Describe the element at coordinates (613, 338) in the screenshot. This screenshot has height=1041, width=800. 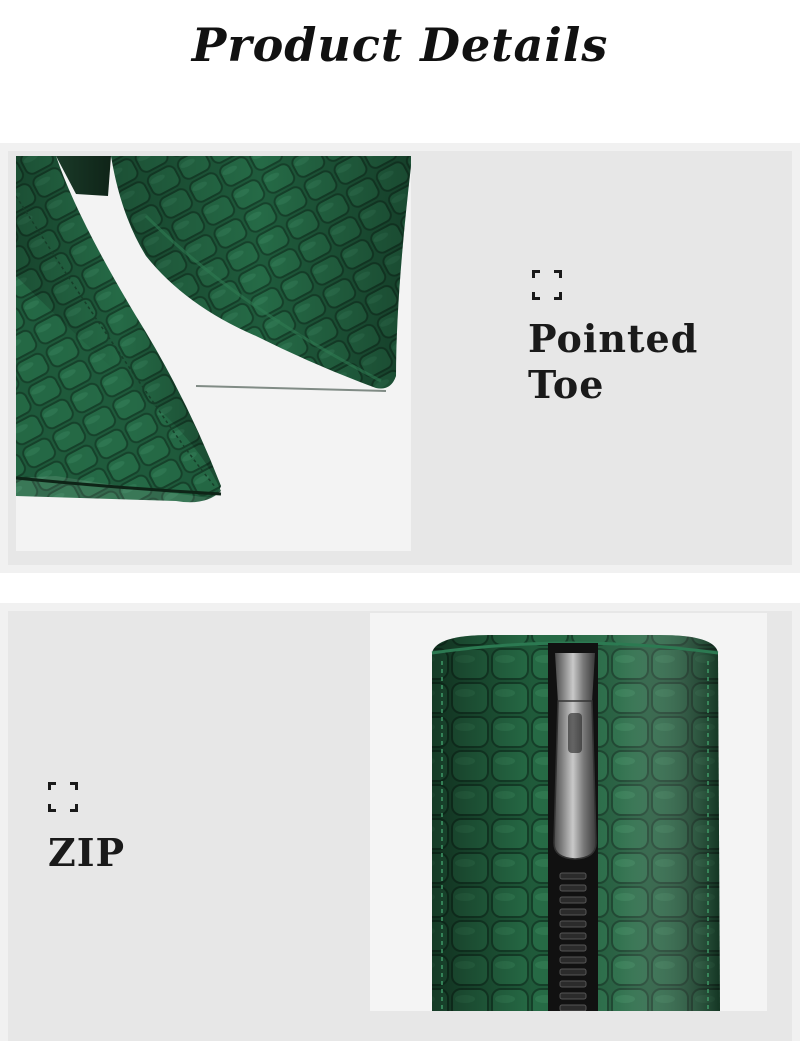
I see `pointed-toe-label-line1: Pointed` at that location.